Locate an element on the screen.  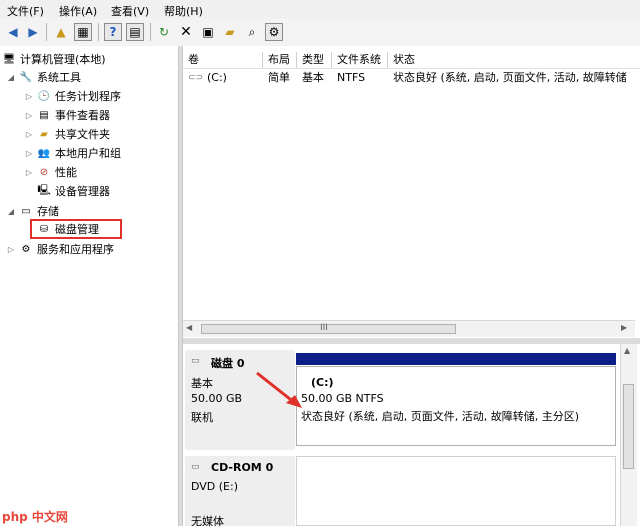
column-header-layout: 布局 is located at coordinates (280, 60).